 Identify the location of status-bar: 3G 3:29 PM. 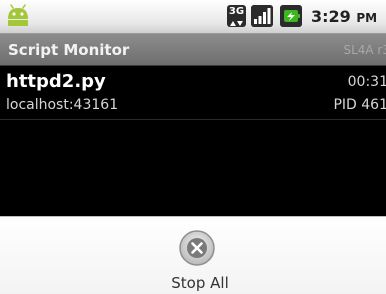
(193, 17).